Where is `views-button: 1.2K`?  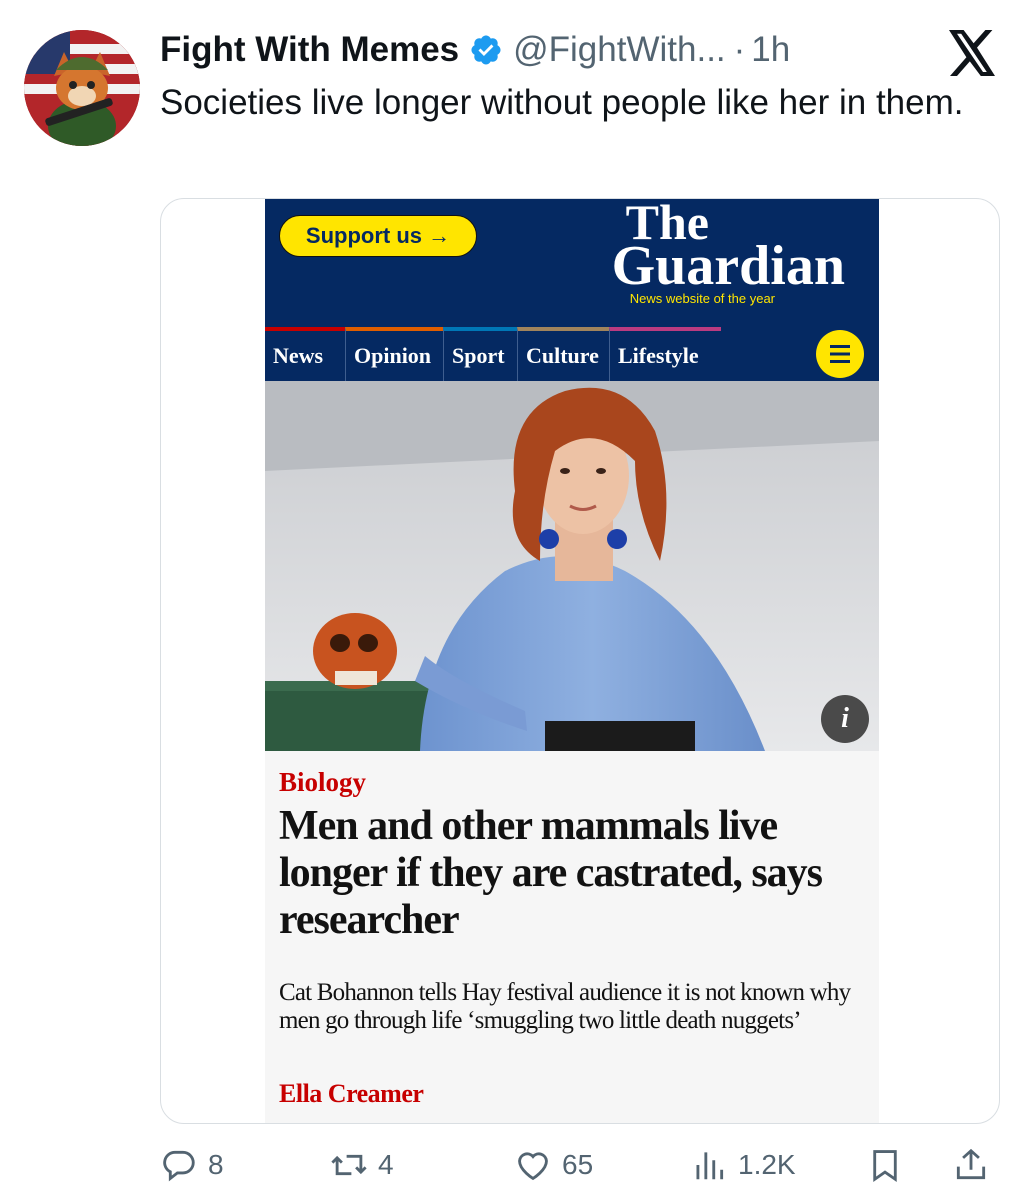
views-button: 1.2K is located at coordinates (743, 1165).